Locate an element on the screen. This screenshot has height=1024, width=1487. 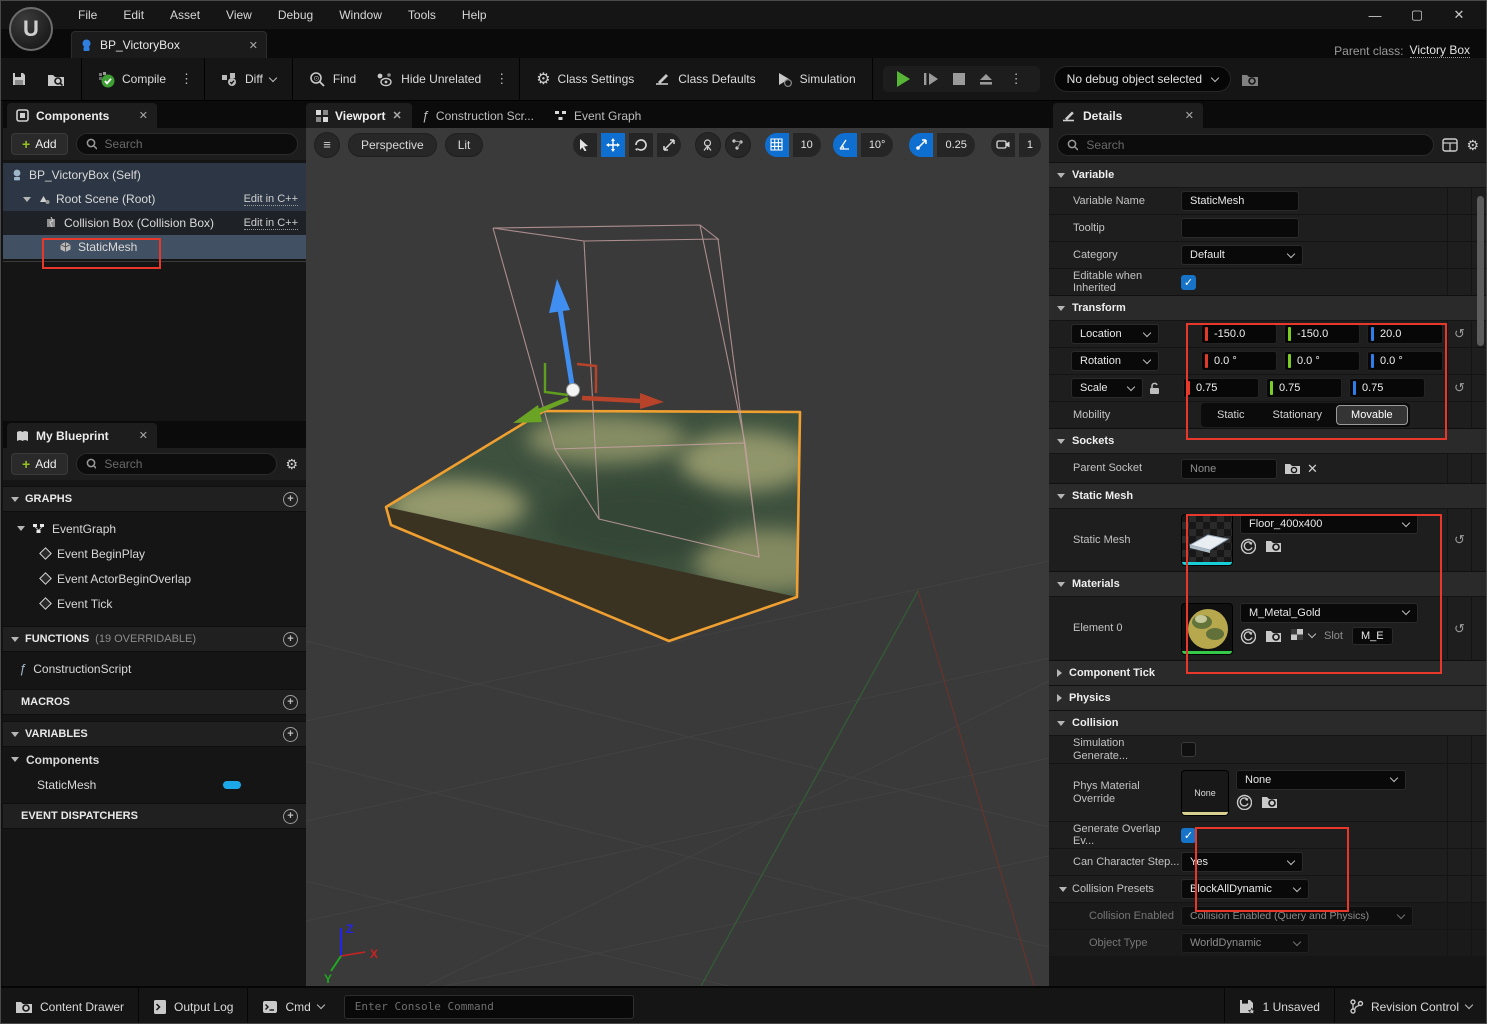
hide-unrelated-options-icon: ⋮ is located at coordinates (502, 79).